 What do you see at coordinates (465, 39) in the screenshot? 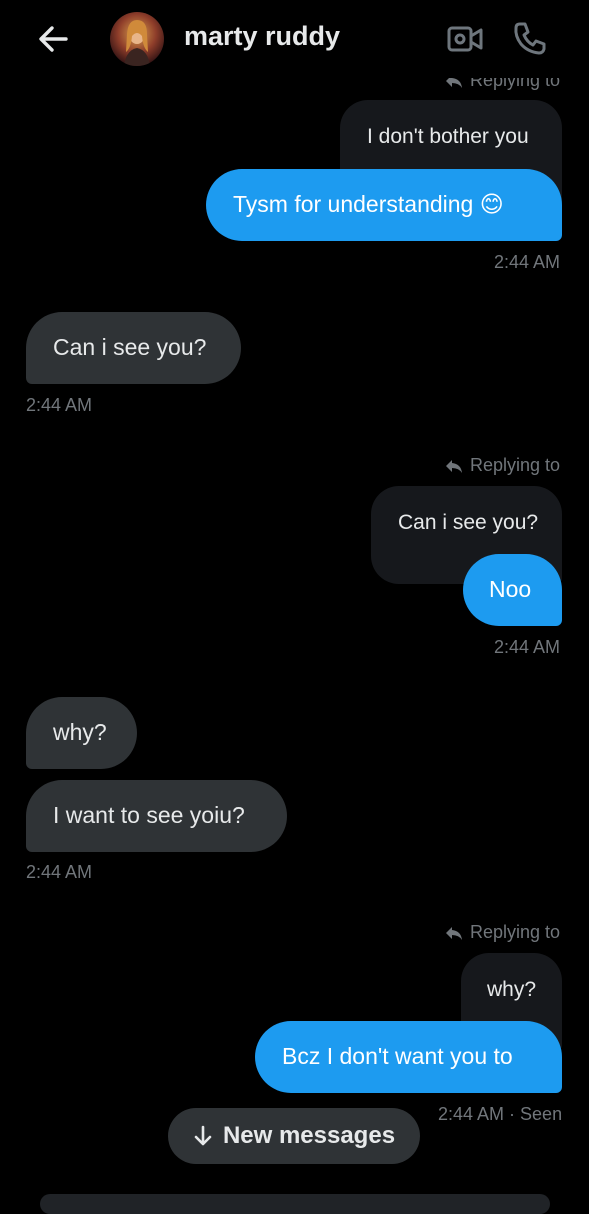
I see `video-camera-icon` at bounding box center [465, 39].